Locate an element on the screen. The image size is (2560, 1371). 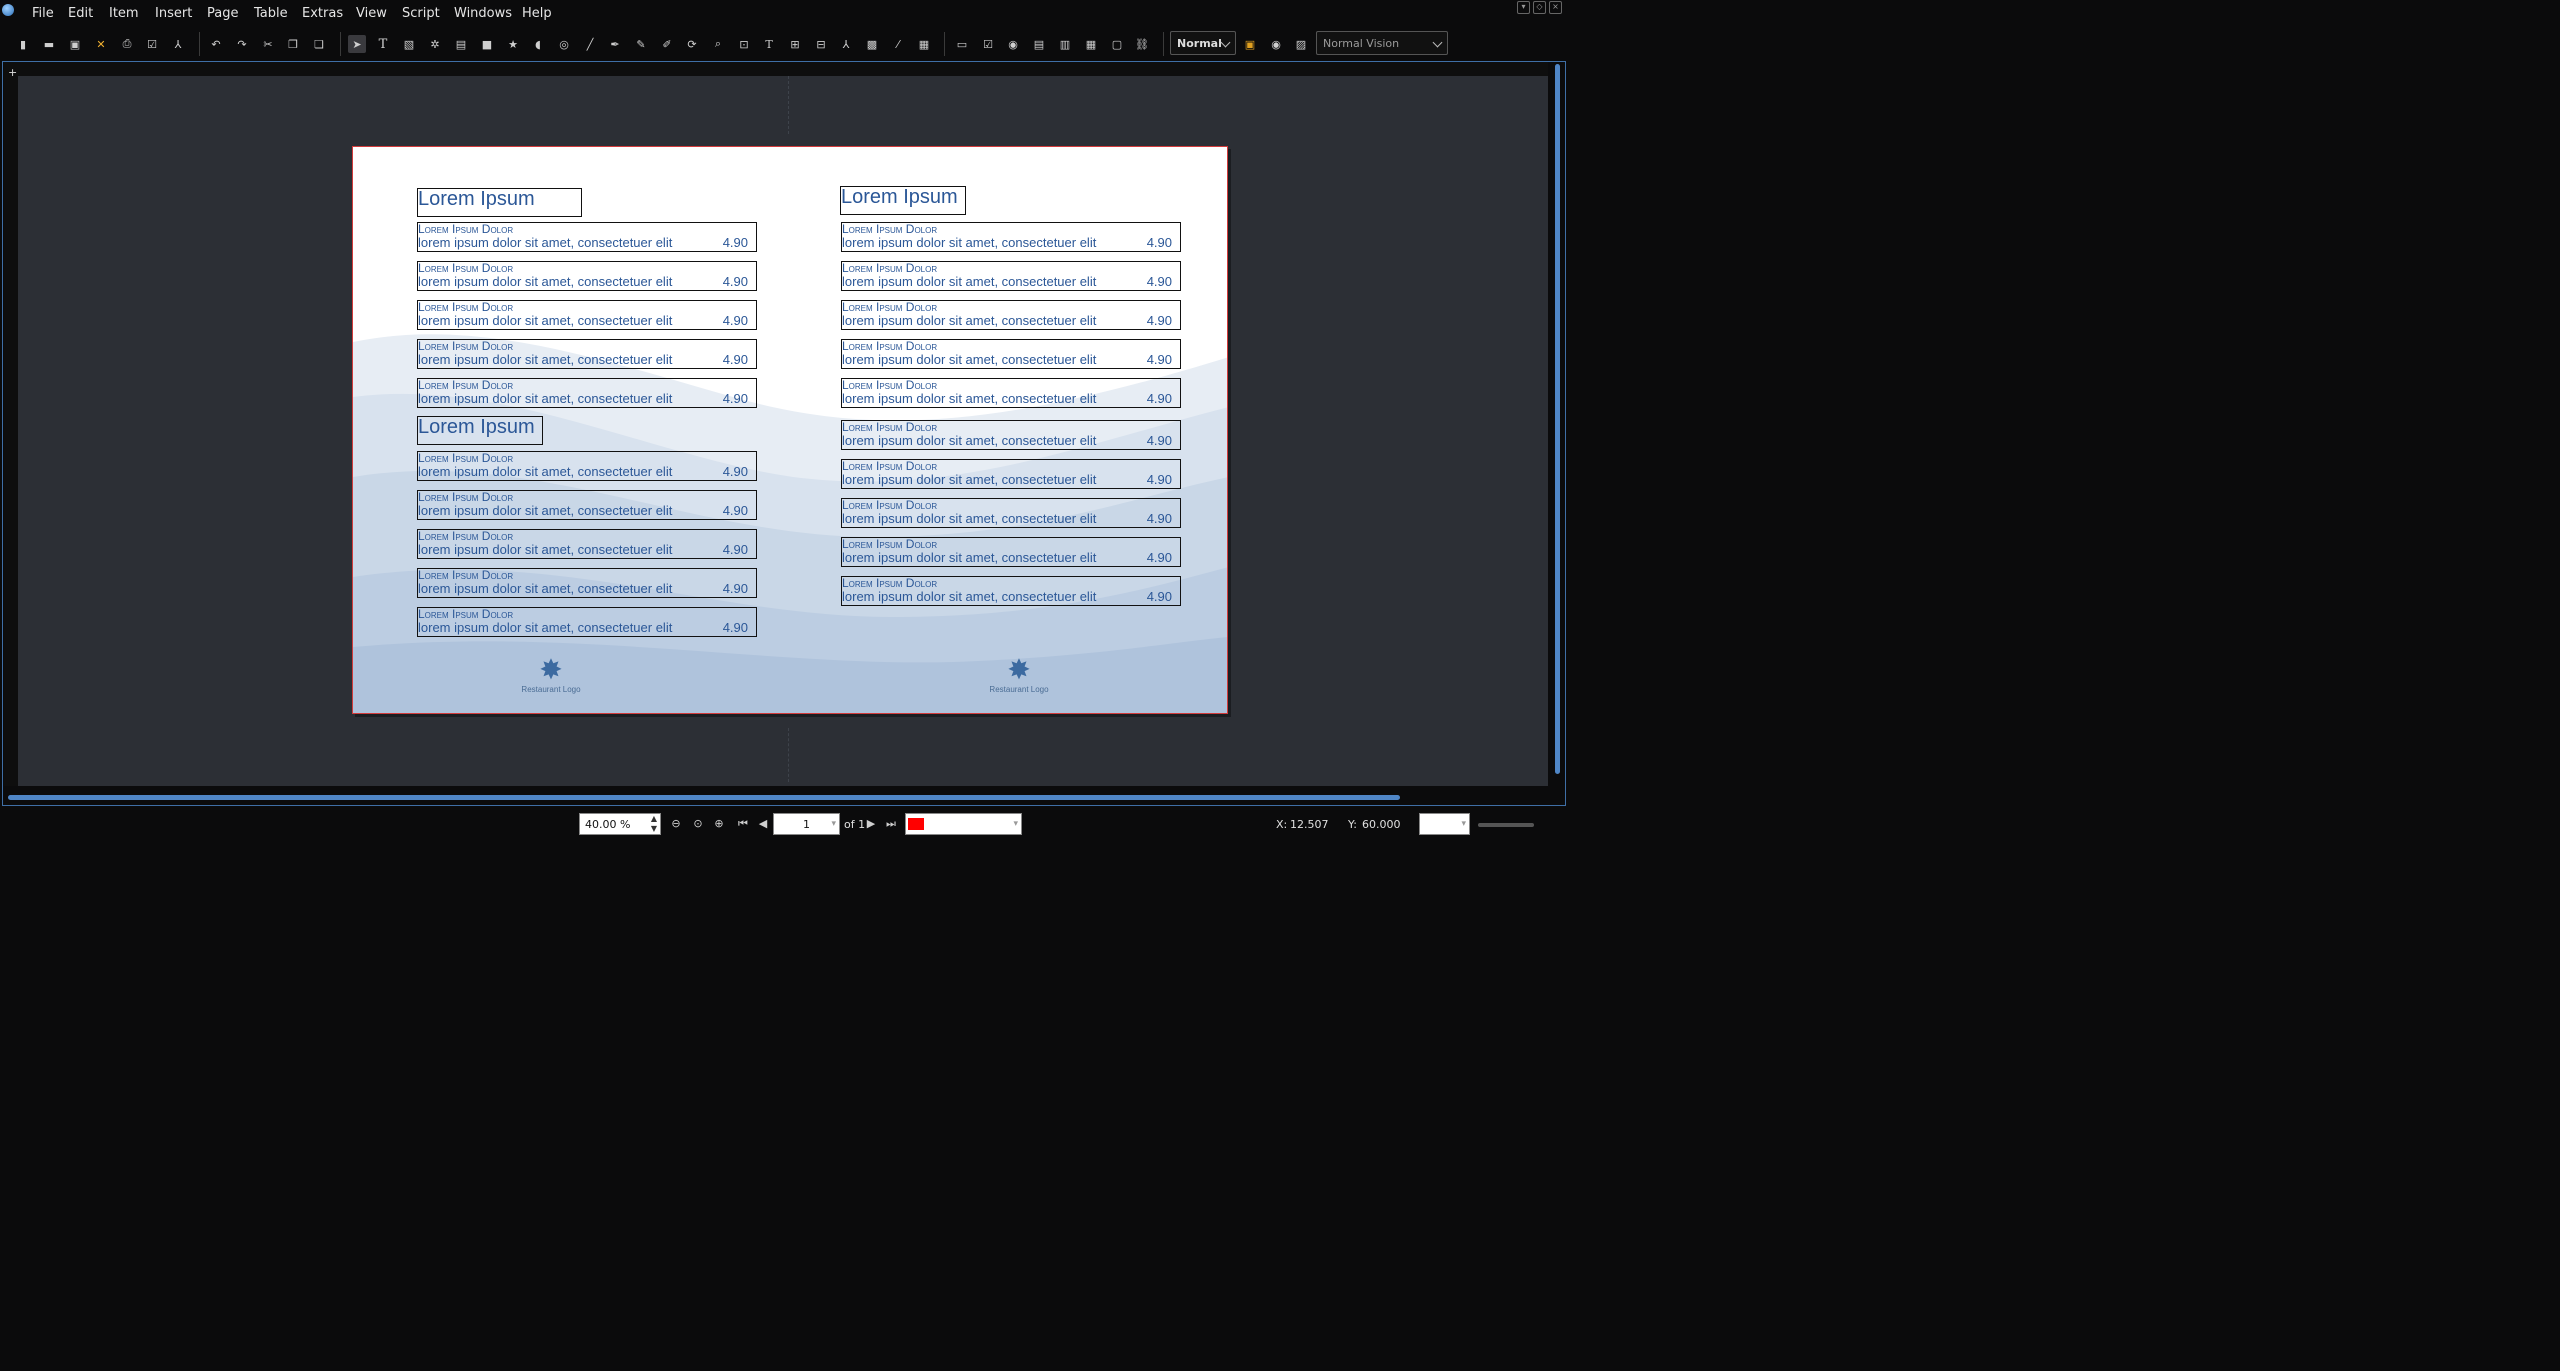
next-page-icon: ▶ is located at coordinates (871, 824).